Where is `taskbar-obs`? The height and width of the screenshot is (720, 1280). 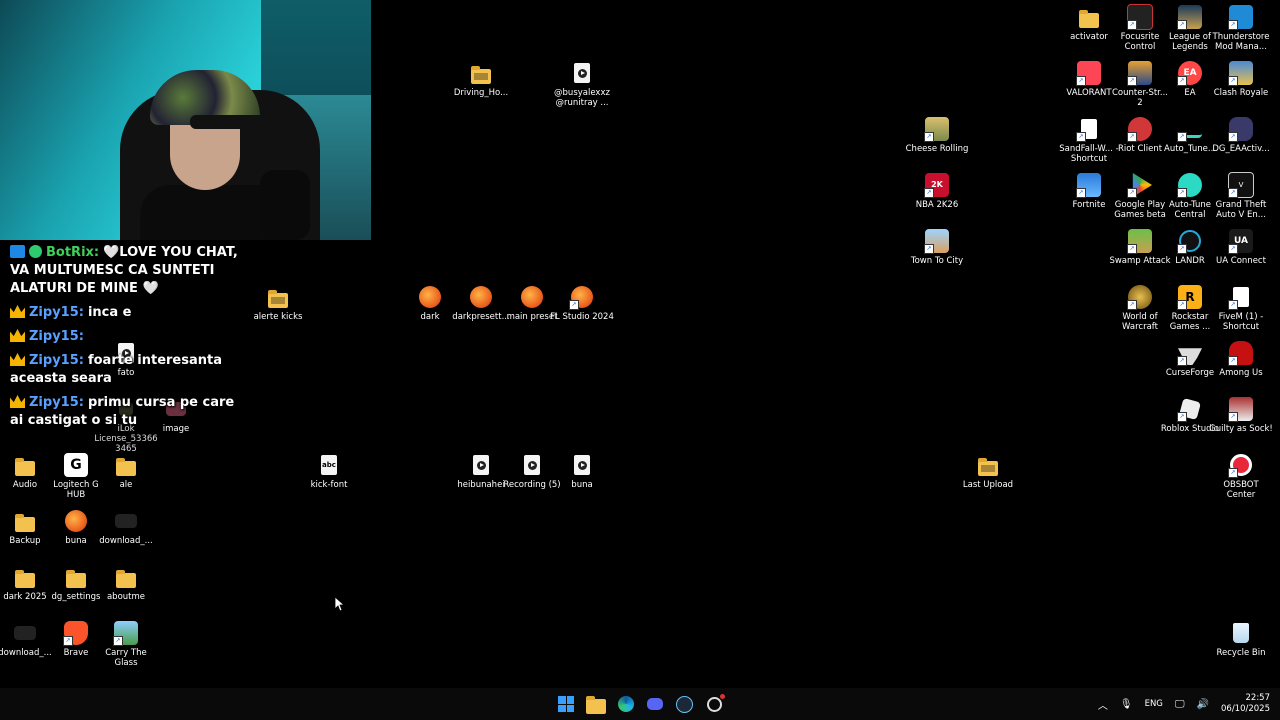 taskbar-obs is located at coordinates (714, 704).